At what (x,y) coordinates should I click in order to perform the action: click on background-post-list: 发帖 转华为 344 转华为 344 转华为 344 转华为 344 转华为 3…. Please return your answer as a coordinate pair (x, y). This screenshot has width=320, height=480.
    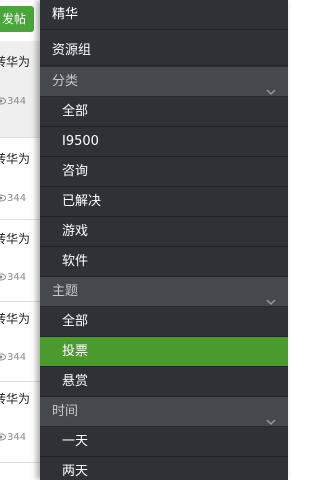
    Looking at the image, I should click on (20, 240).